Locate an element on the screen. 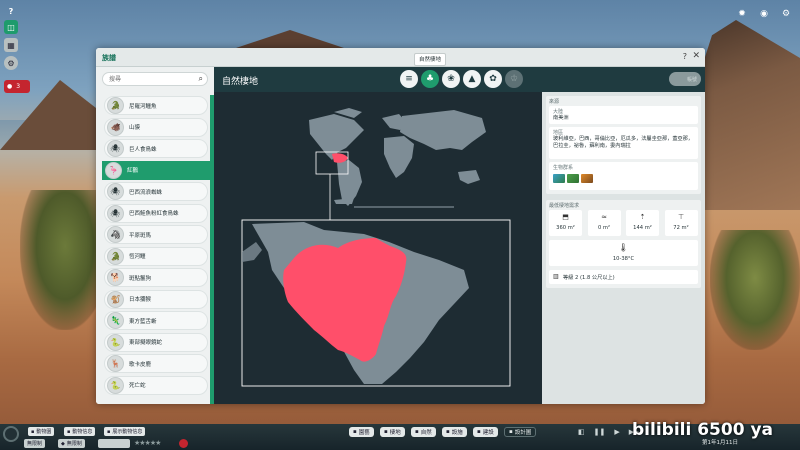 The width and height of the screenshot is (800, 450). food-sack-icon: ❀ is located at coordinates (451, 79).